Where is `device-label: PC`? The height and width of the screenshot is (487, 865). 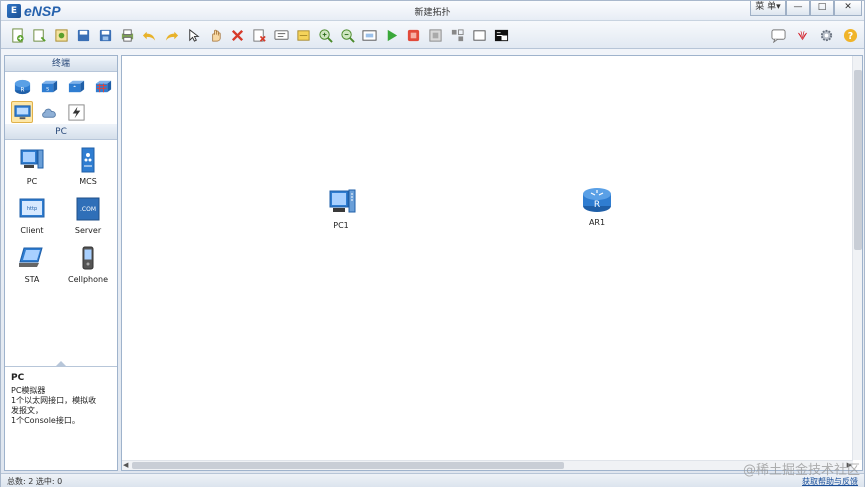
device-label: PC is located at coordinates (32, 181).